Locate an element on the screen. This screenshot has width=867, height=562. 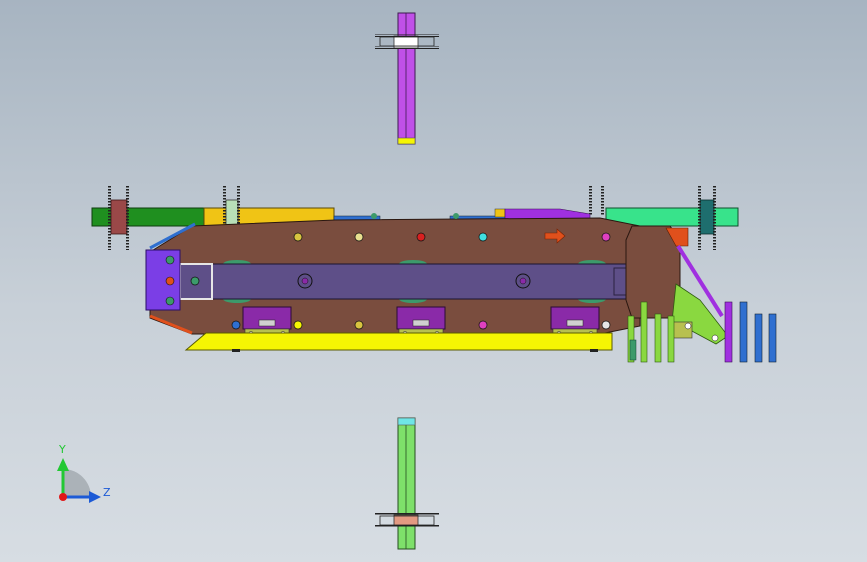
x-axis-origin-icon is located at coordinates (63, 497).